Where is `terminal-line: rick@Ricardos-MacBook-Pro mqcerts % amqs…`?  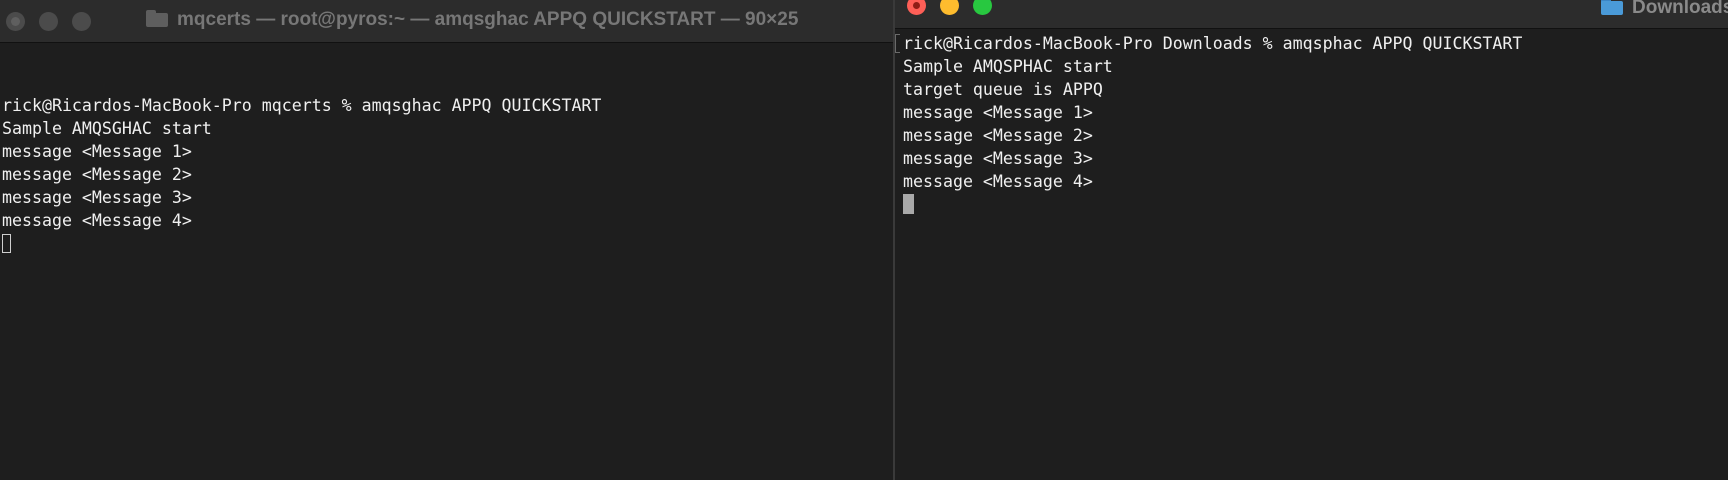 terminal-line: rick@Ricardos-MacBook-Pro mqcerts % amqs… is located at coordinates (302, 105).